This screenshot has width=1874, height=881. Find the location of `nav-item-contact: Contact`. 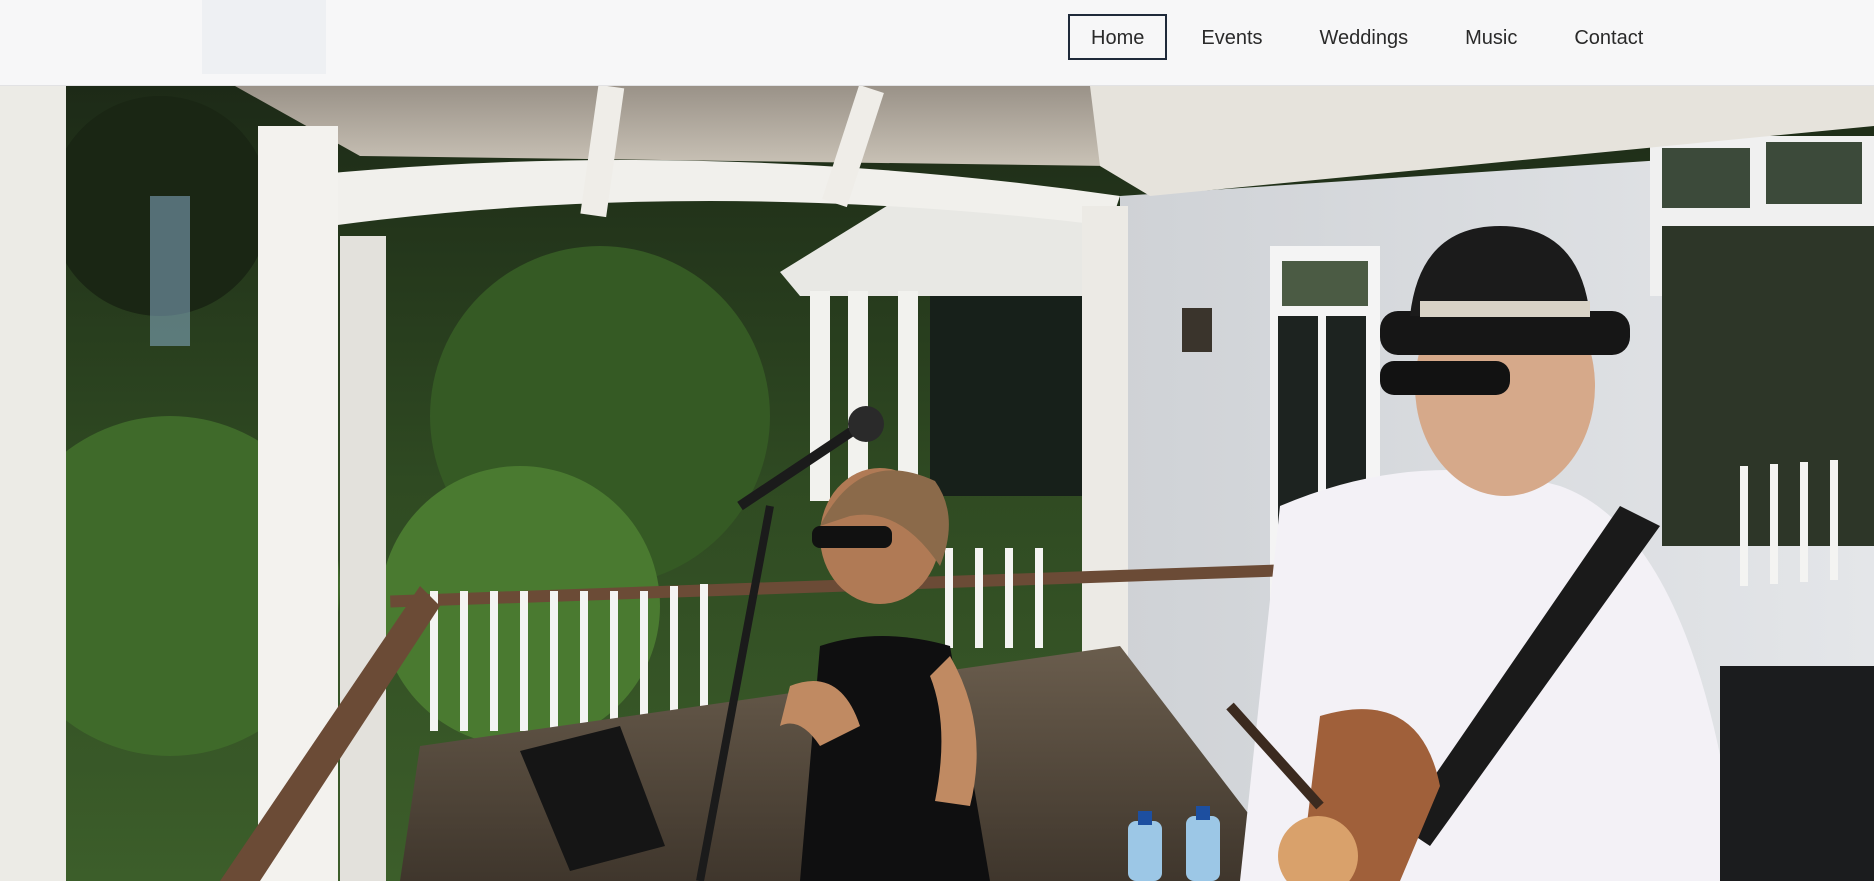

nav-item-contact: Contact is located at coordinates (1608, 37).